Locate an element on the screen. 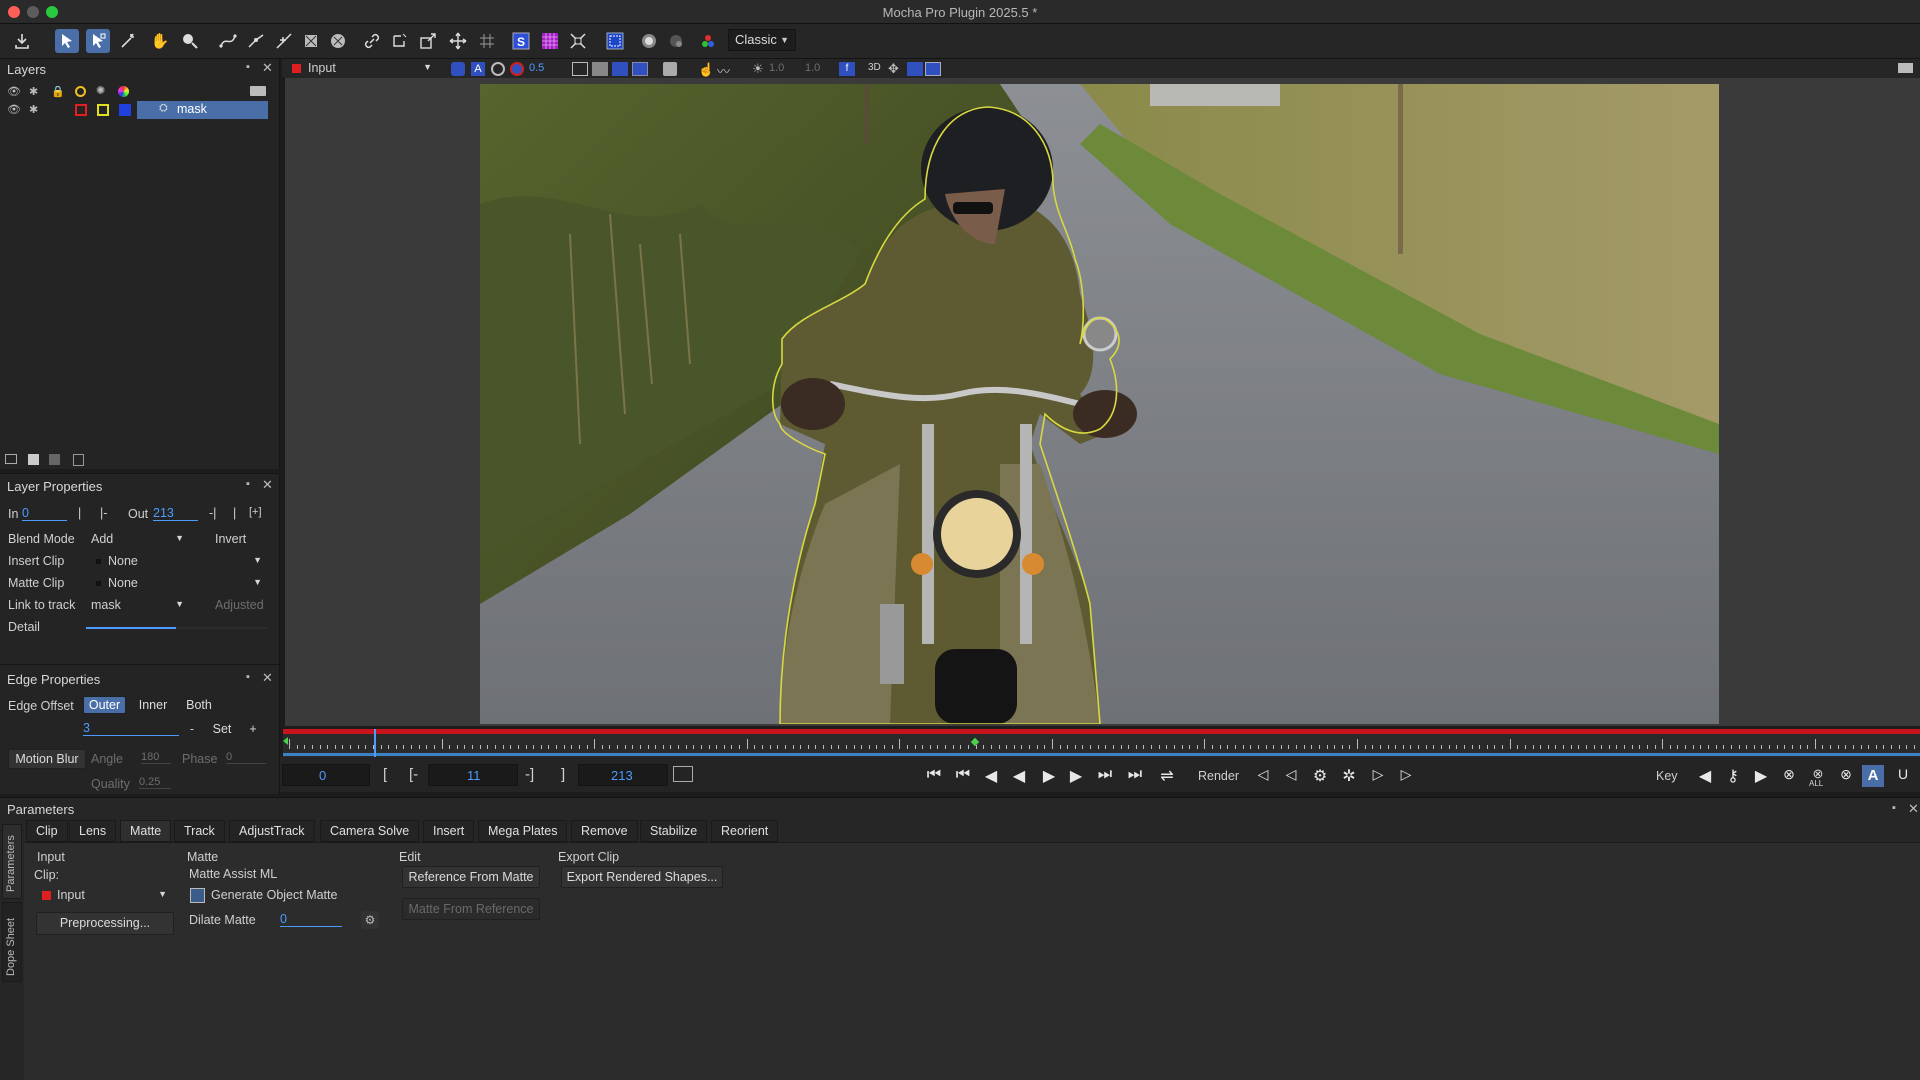  render-backward-icon: ◁ is located at coordinates (1263, 774).